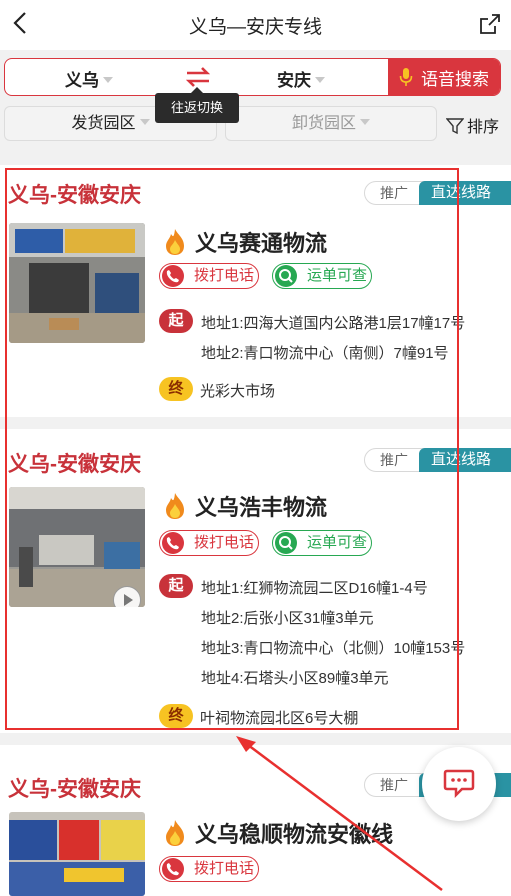  I want to click on top-bar: 义乌—安庆专线, so click(255, 25).